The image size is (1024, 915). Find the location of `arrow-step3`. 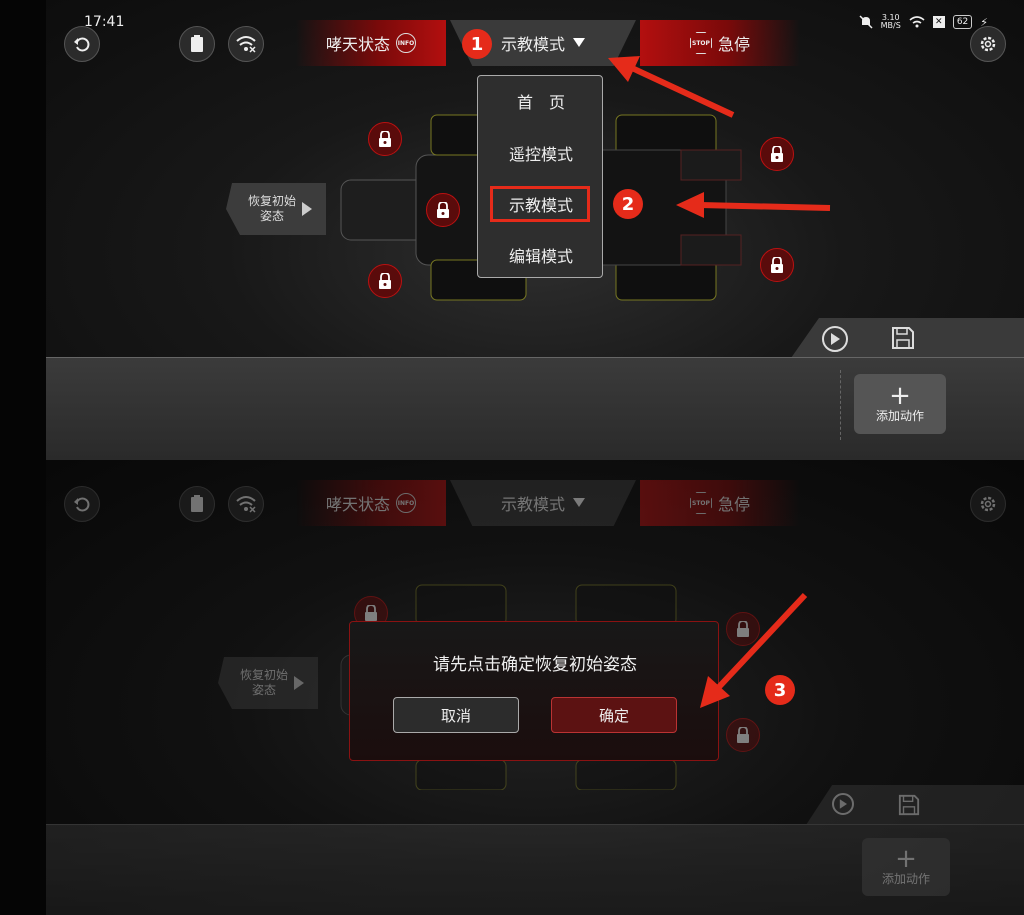

arrow-step3 is located at coordinates (754, 650).